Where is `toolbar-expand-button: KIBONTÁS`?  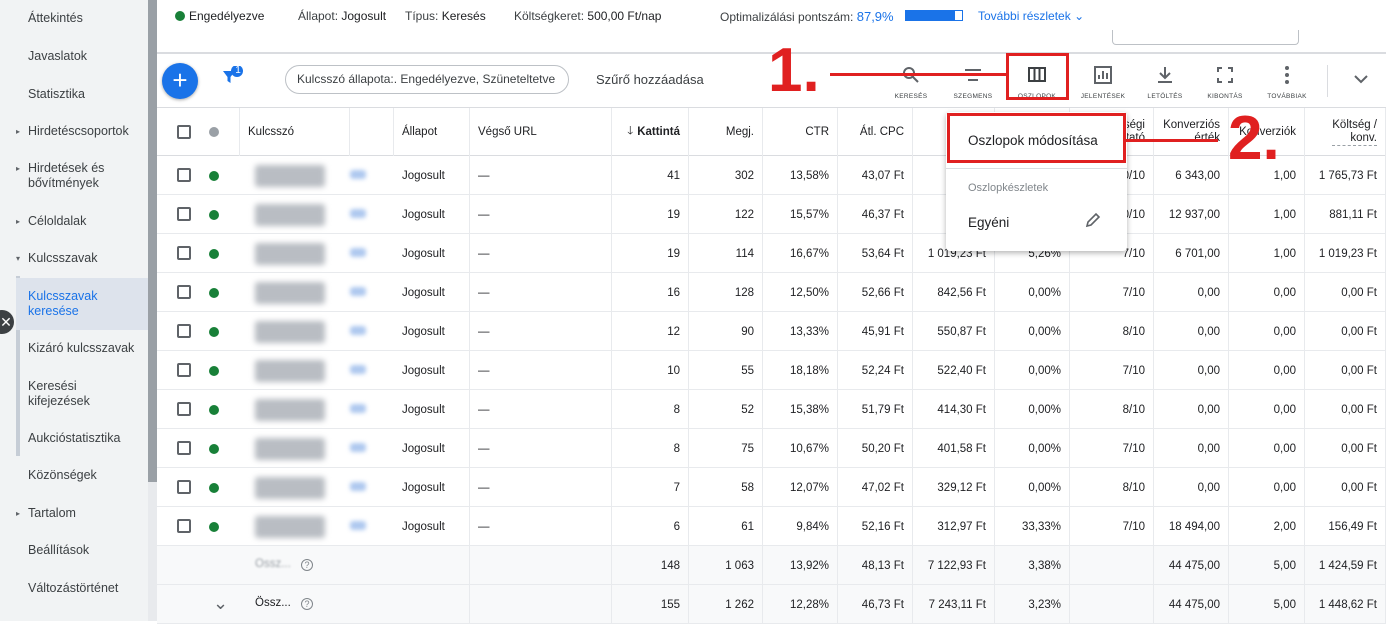 toolbar-expand-button: KIBONTÁS is located at coordinates (1225, 82).